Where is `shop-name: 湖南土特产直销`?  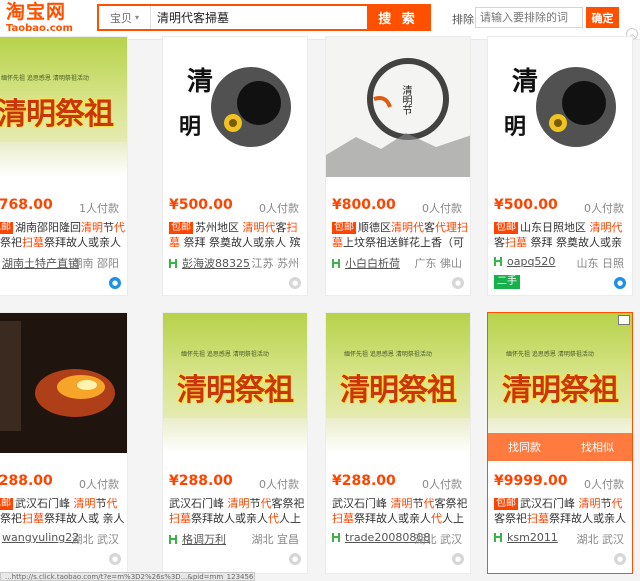 shop-name: 湖南土特产直销 is located at coordinates (40, 263).